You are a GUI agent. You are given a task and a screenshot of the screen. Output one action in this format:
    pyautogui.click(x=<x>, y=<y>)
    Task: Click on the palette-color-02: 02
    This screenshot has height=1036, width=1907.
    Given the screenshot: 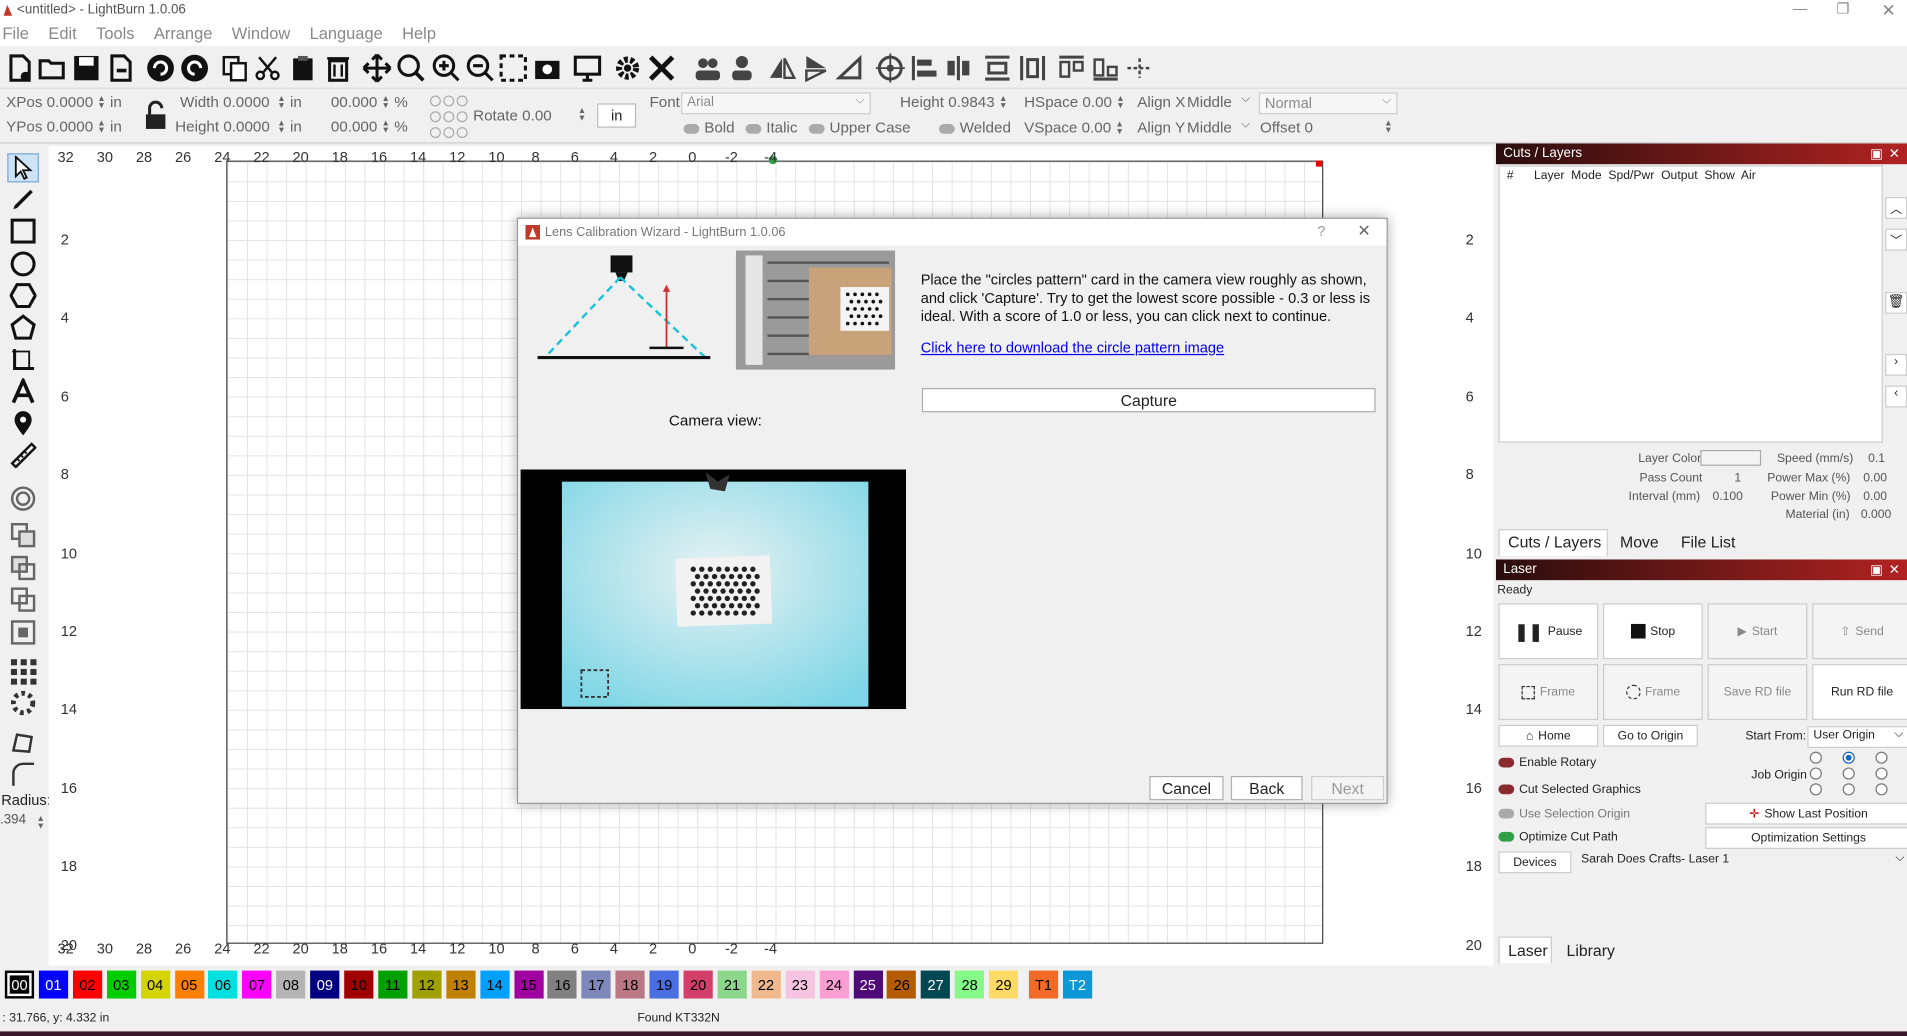 What is the action you would take?
    pyautogui.click(x=87, y=984)
    